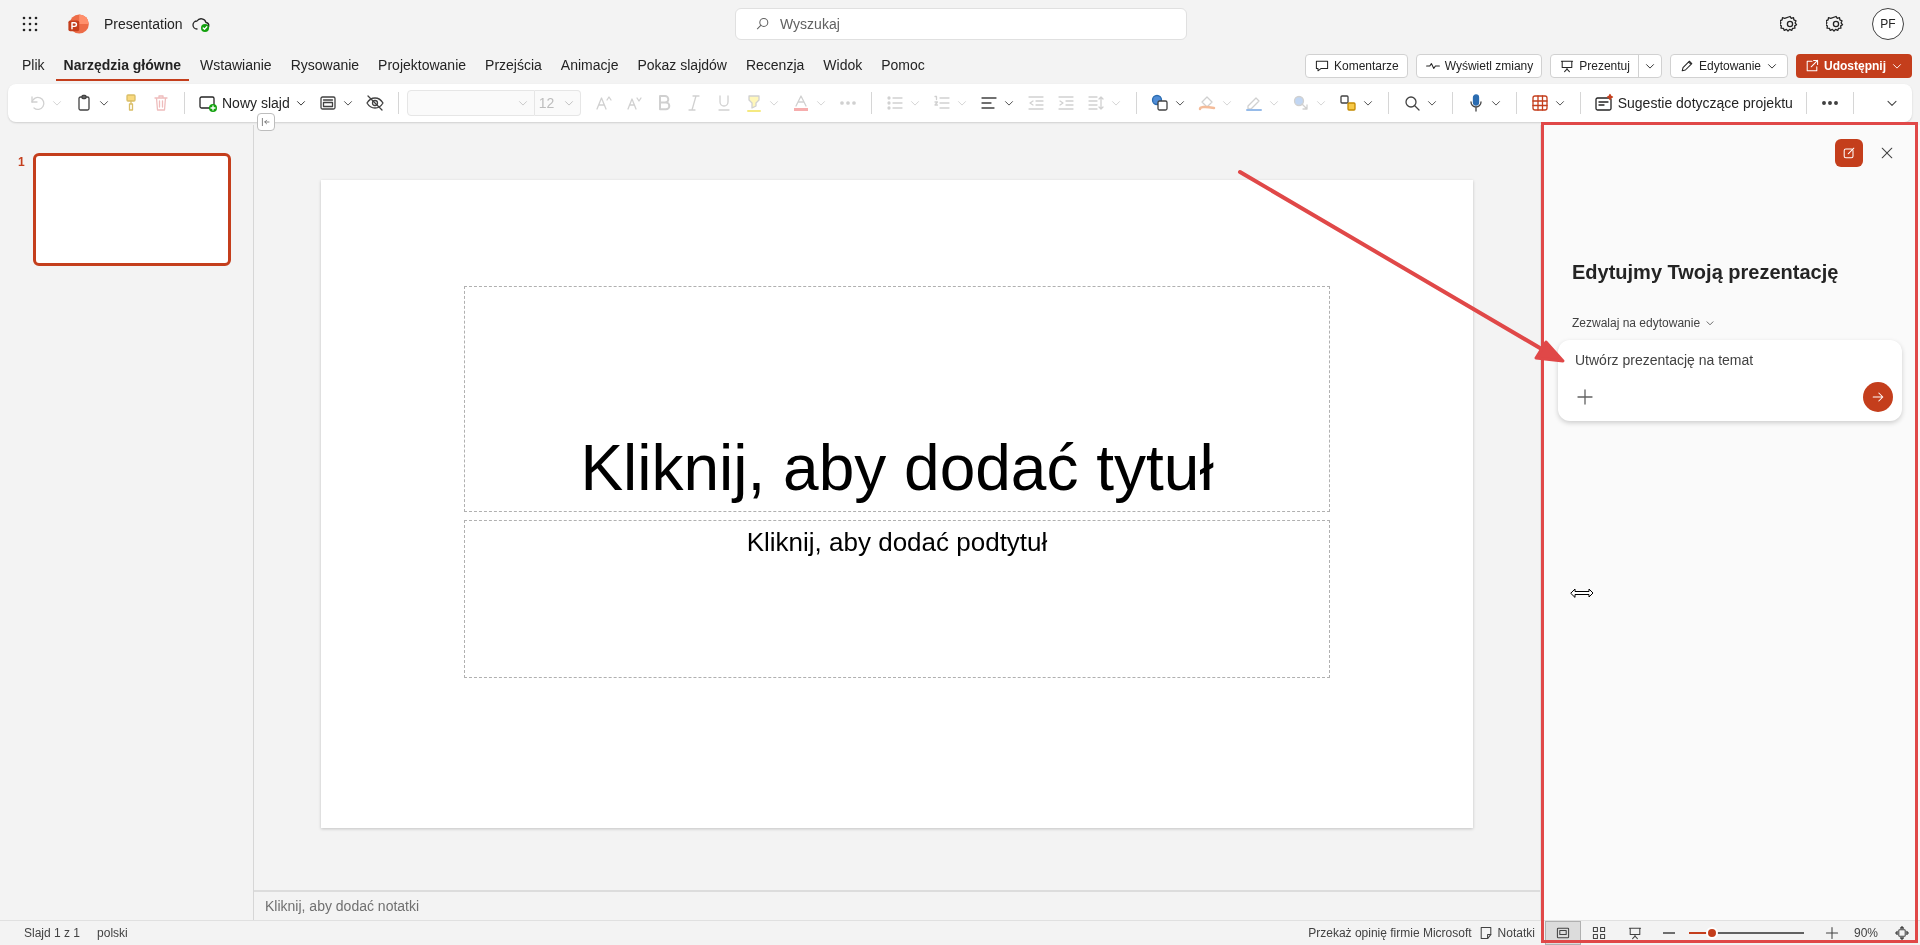 The height and width of the screenshot is (945, 1920). Describe the element at coordinates (1728, 66) in the screenshot. I see `edit-mode-button: Edytowanie` at that location.